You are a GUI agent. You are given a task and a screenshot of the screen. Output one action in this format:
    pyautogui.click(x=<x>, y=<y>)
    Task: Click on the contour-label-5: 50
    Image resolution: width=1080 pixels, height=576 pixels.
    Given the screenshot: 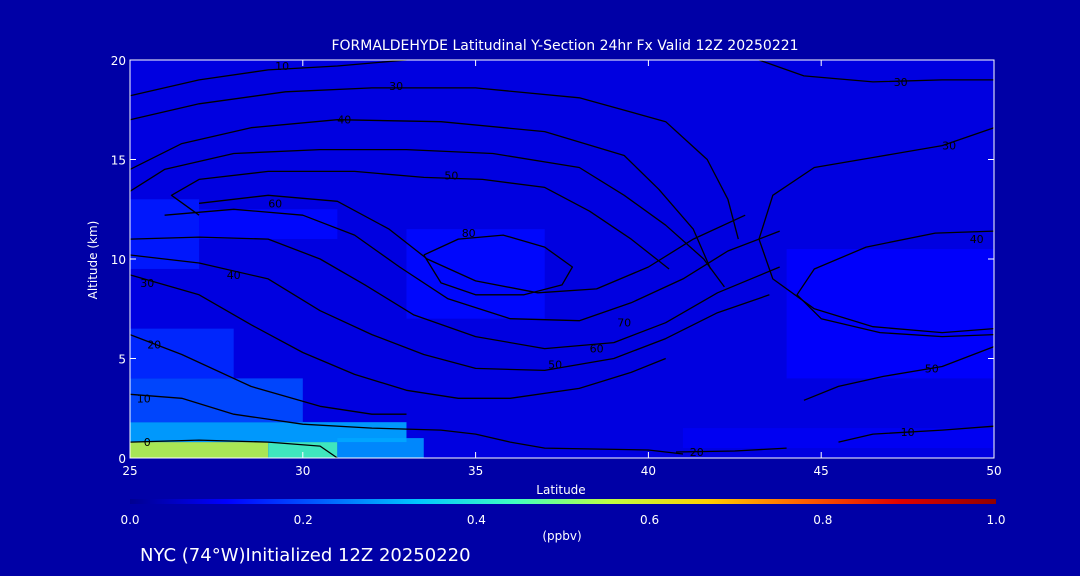 What is the action you would take?
    pyautogui.click(x=555, y=365)
    